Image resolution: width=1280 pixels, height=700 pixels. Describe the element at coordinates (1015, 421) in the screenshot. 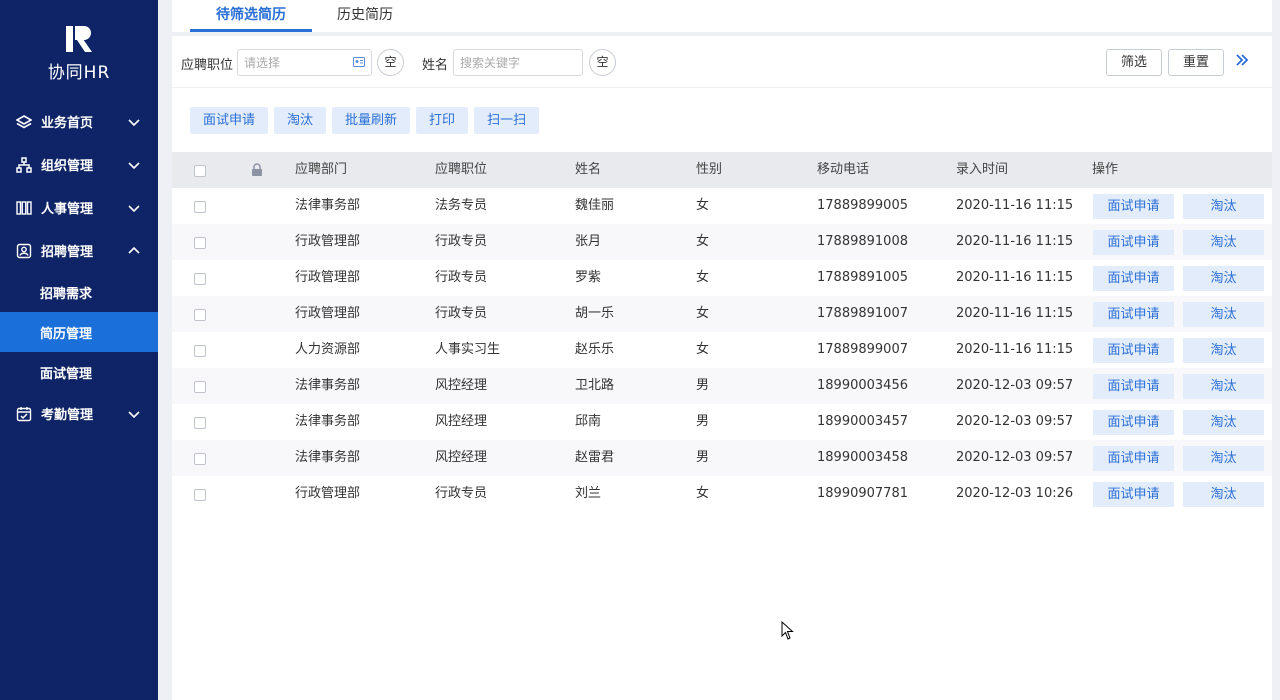

I see `cell-time: 2020-12-03 09:57` at that location.